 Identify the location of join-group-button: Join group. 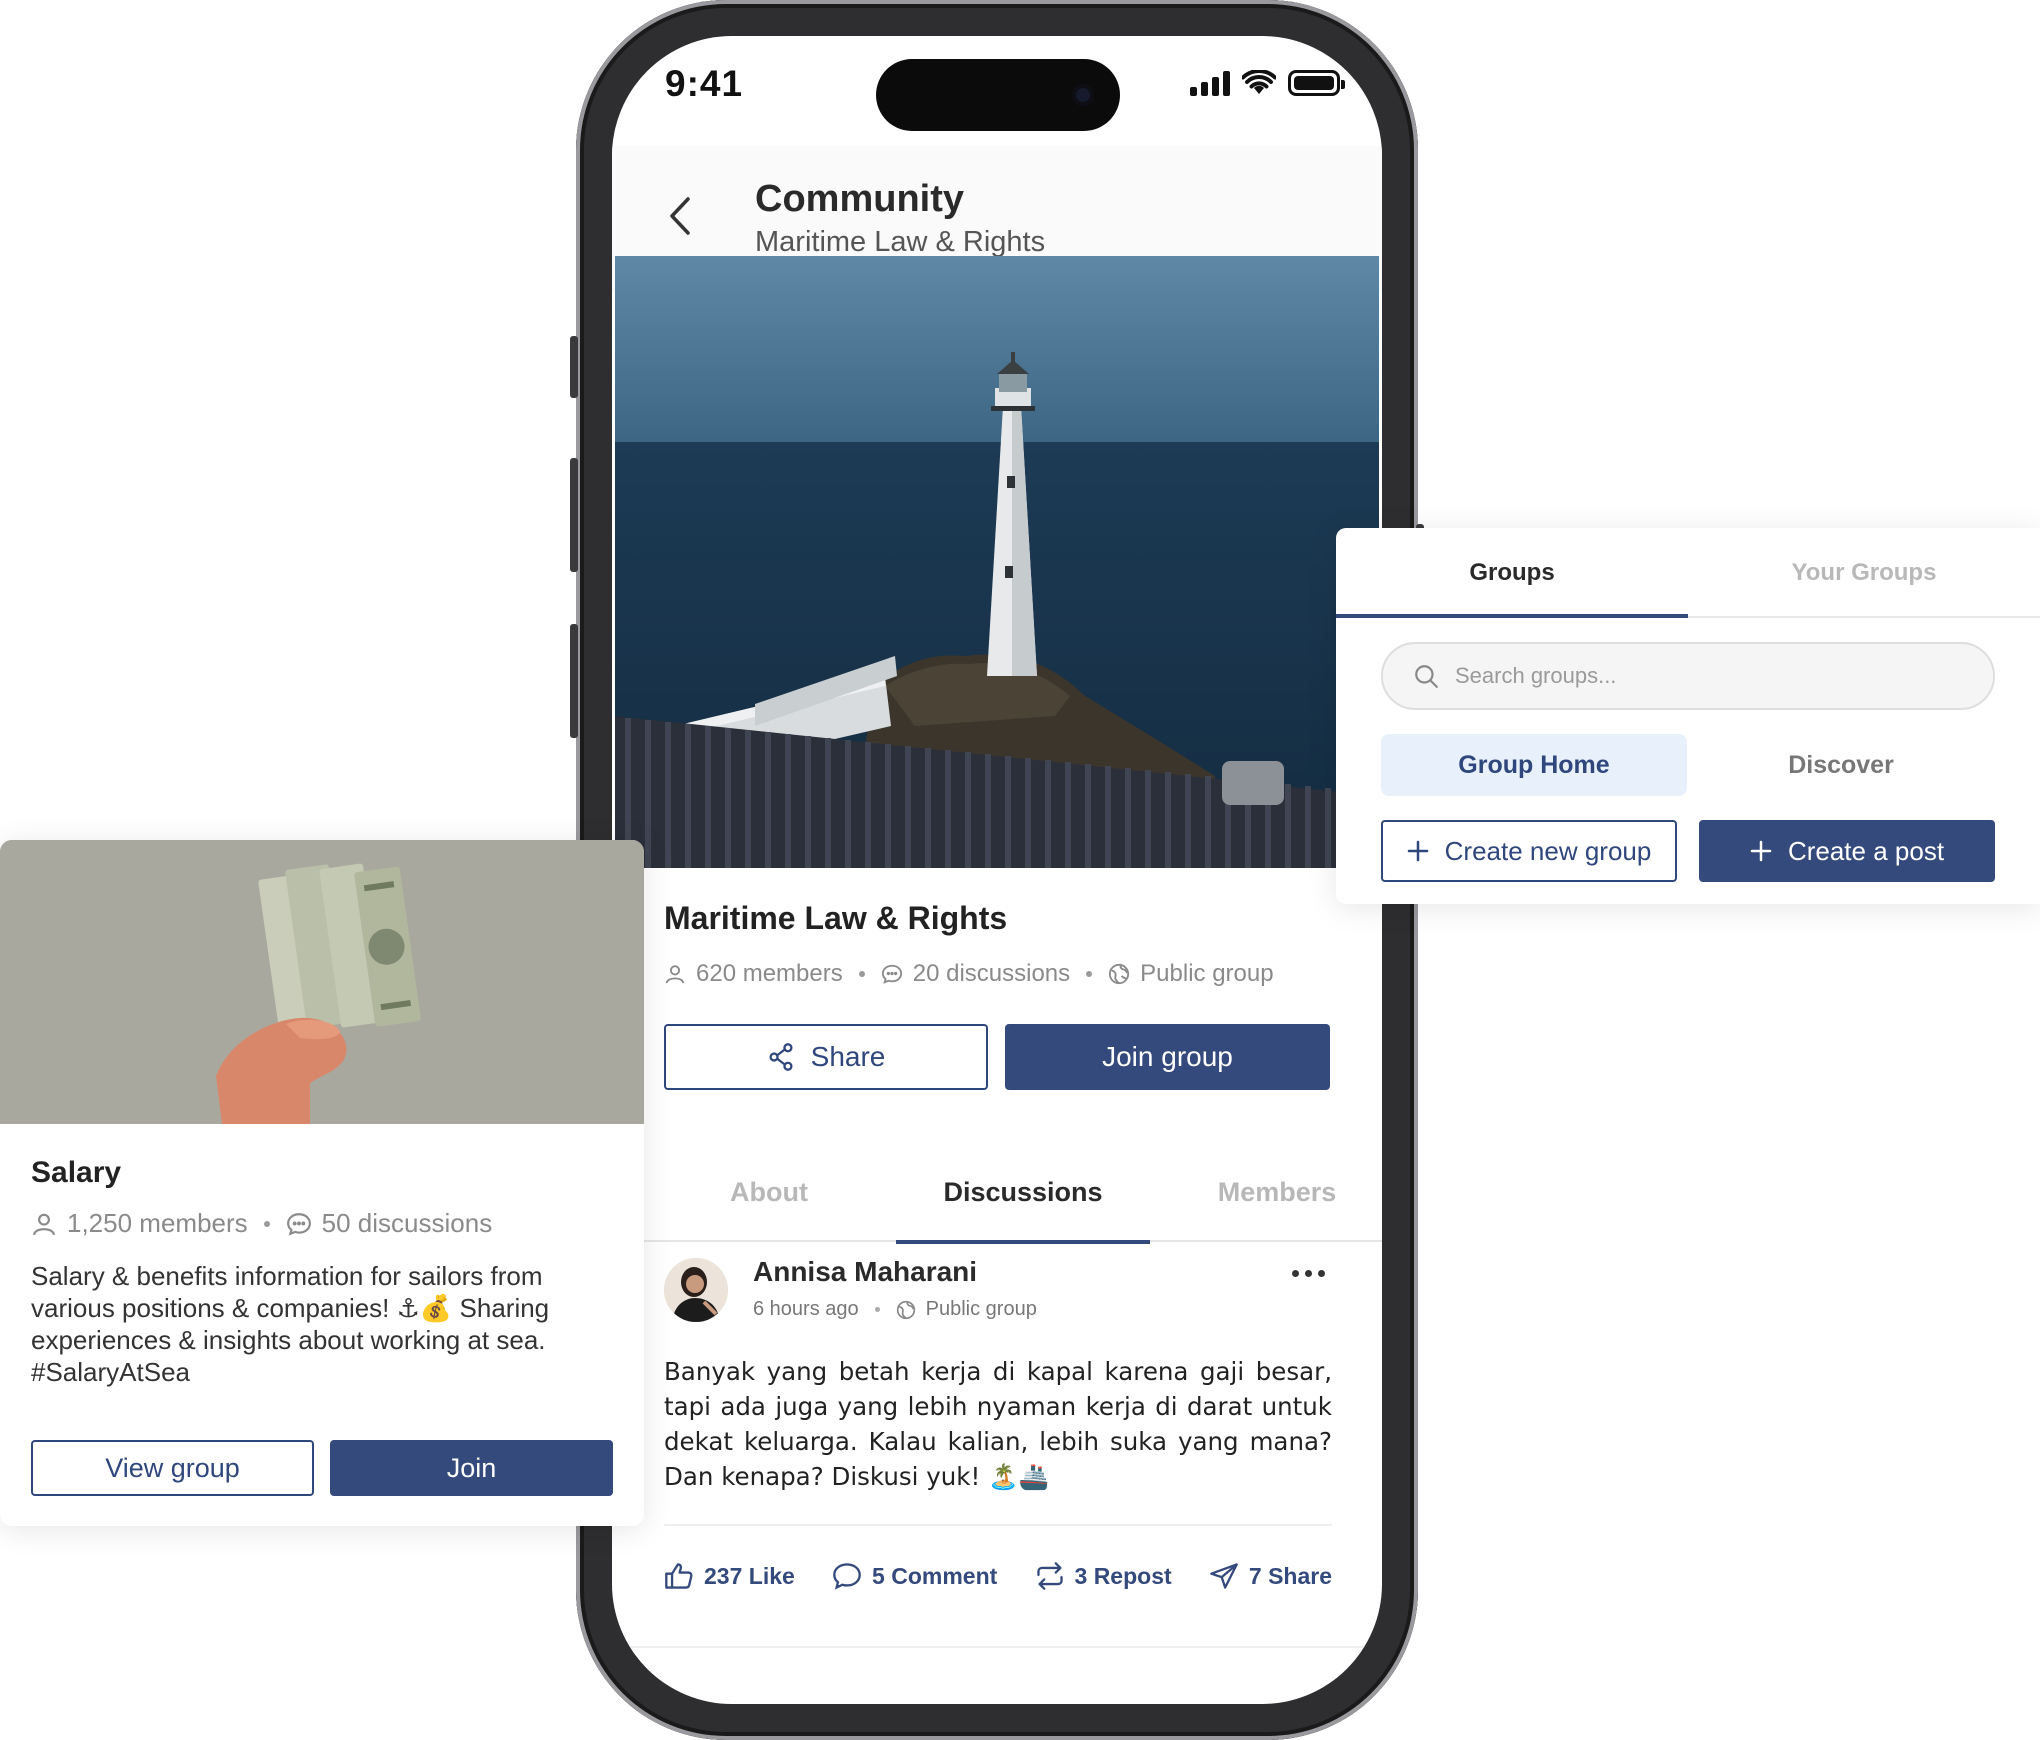
(1167, 1057).